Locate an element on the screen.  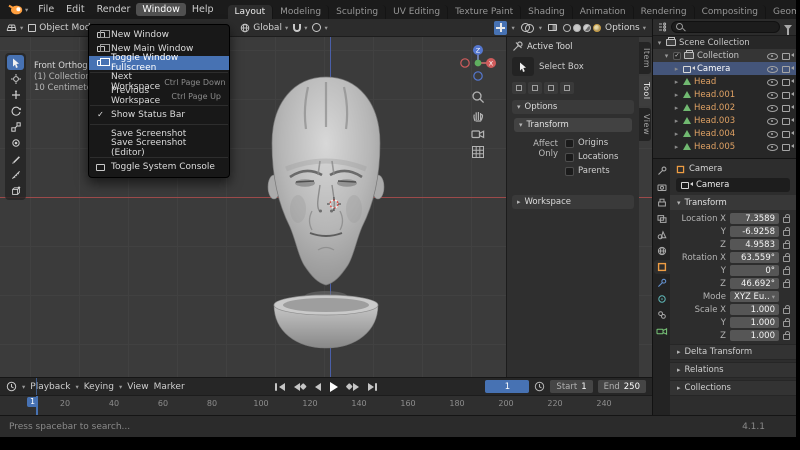
tab-constraint-properties is located at coordinates (662, 315).